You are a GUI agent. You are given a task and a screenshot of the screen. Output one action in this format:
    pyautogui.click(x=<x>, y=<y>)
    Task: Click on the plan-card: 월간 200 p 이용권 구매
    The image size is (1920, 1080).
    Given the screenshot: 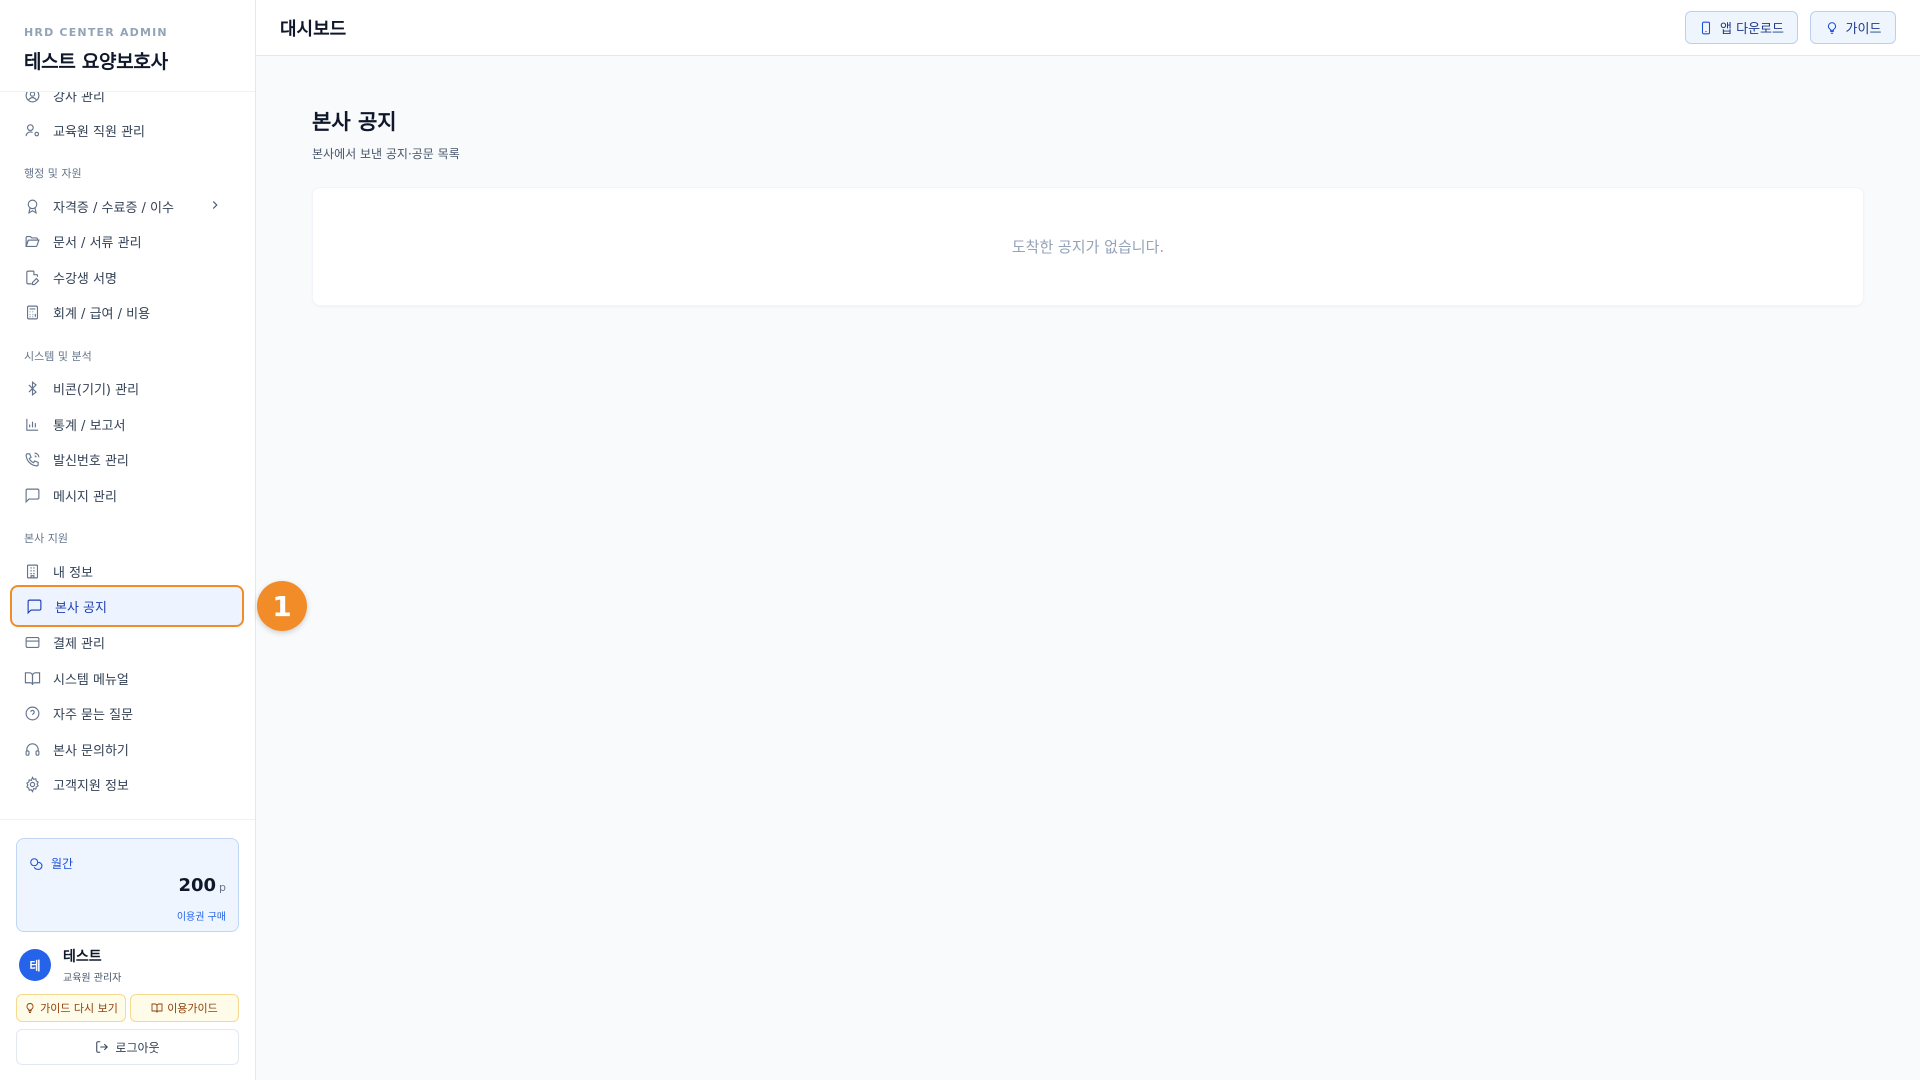 What is the action you would take?
    pyautogui.click(x=127, y=885)
    